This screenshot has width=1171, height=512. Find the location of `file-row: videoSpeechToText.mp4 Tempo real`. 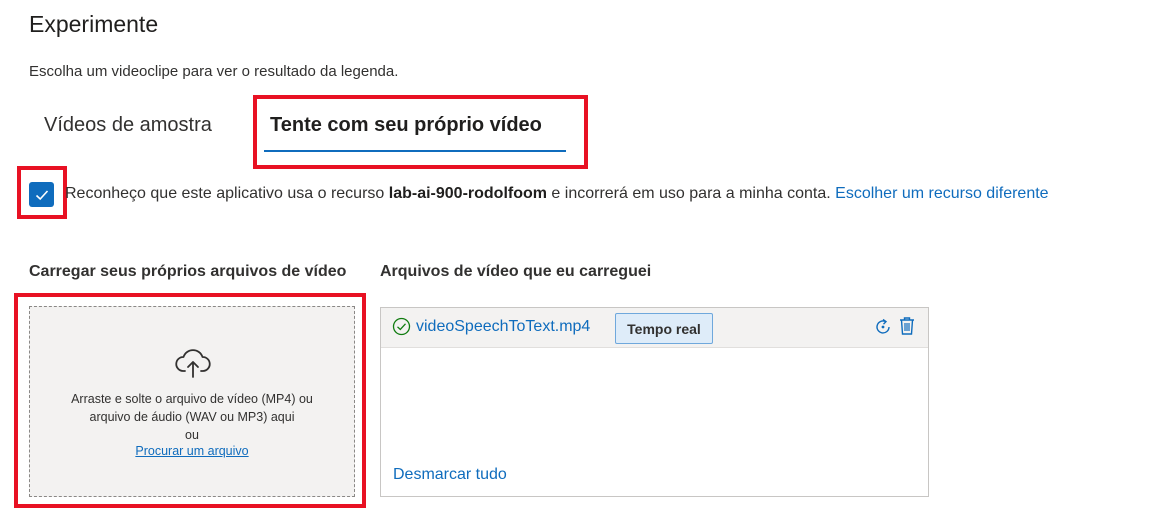

file-row: videoSpeechToText.mp4 Tempo real is located at coordinates (654, 328).